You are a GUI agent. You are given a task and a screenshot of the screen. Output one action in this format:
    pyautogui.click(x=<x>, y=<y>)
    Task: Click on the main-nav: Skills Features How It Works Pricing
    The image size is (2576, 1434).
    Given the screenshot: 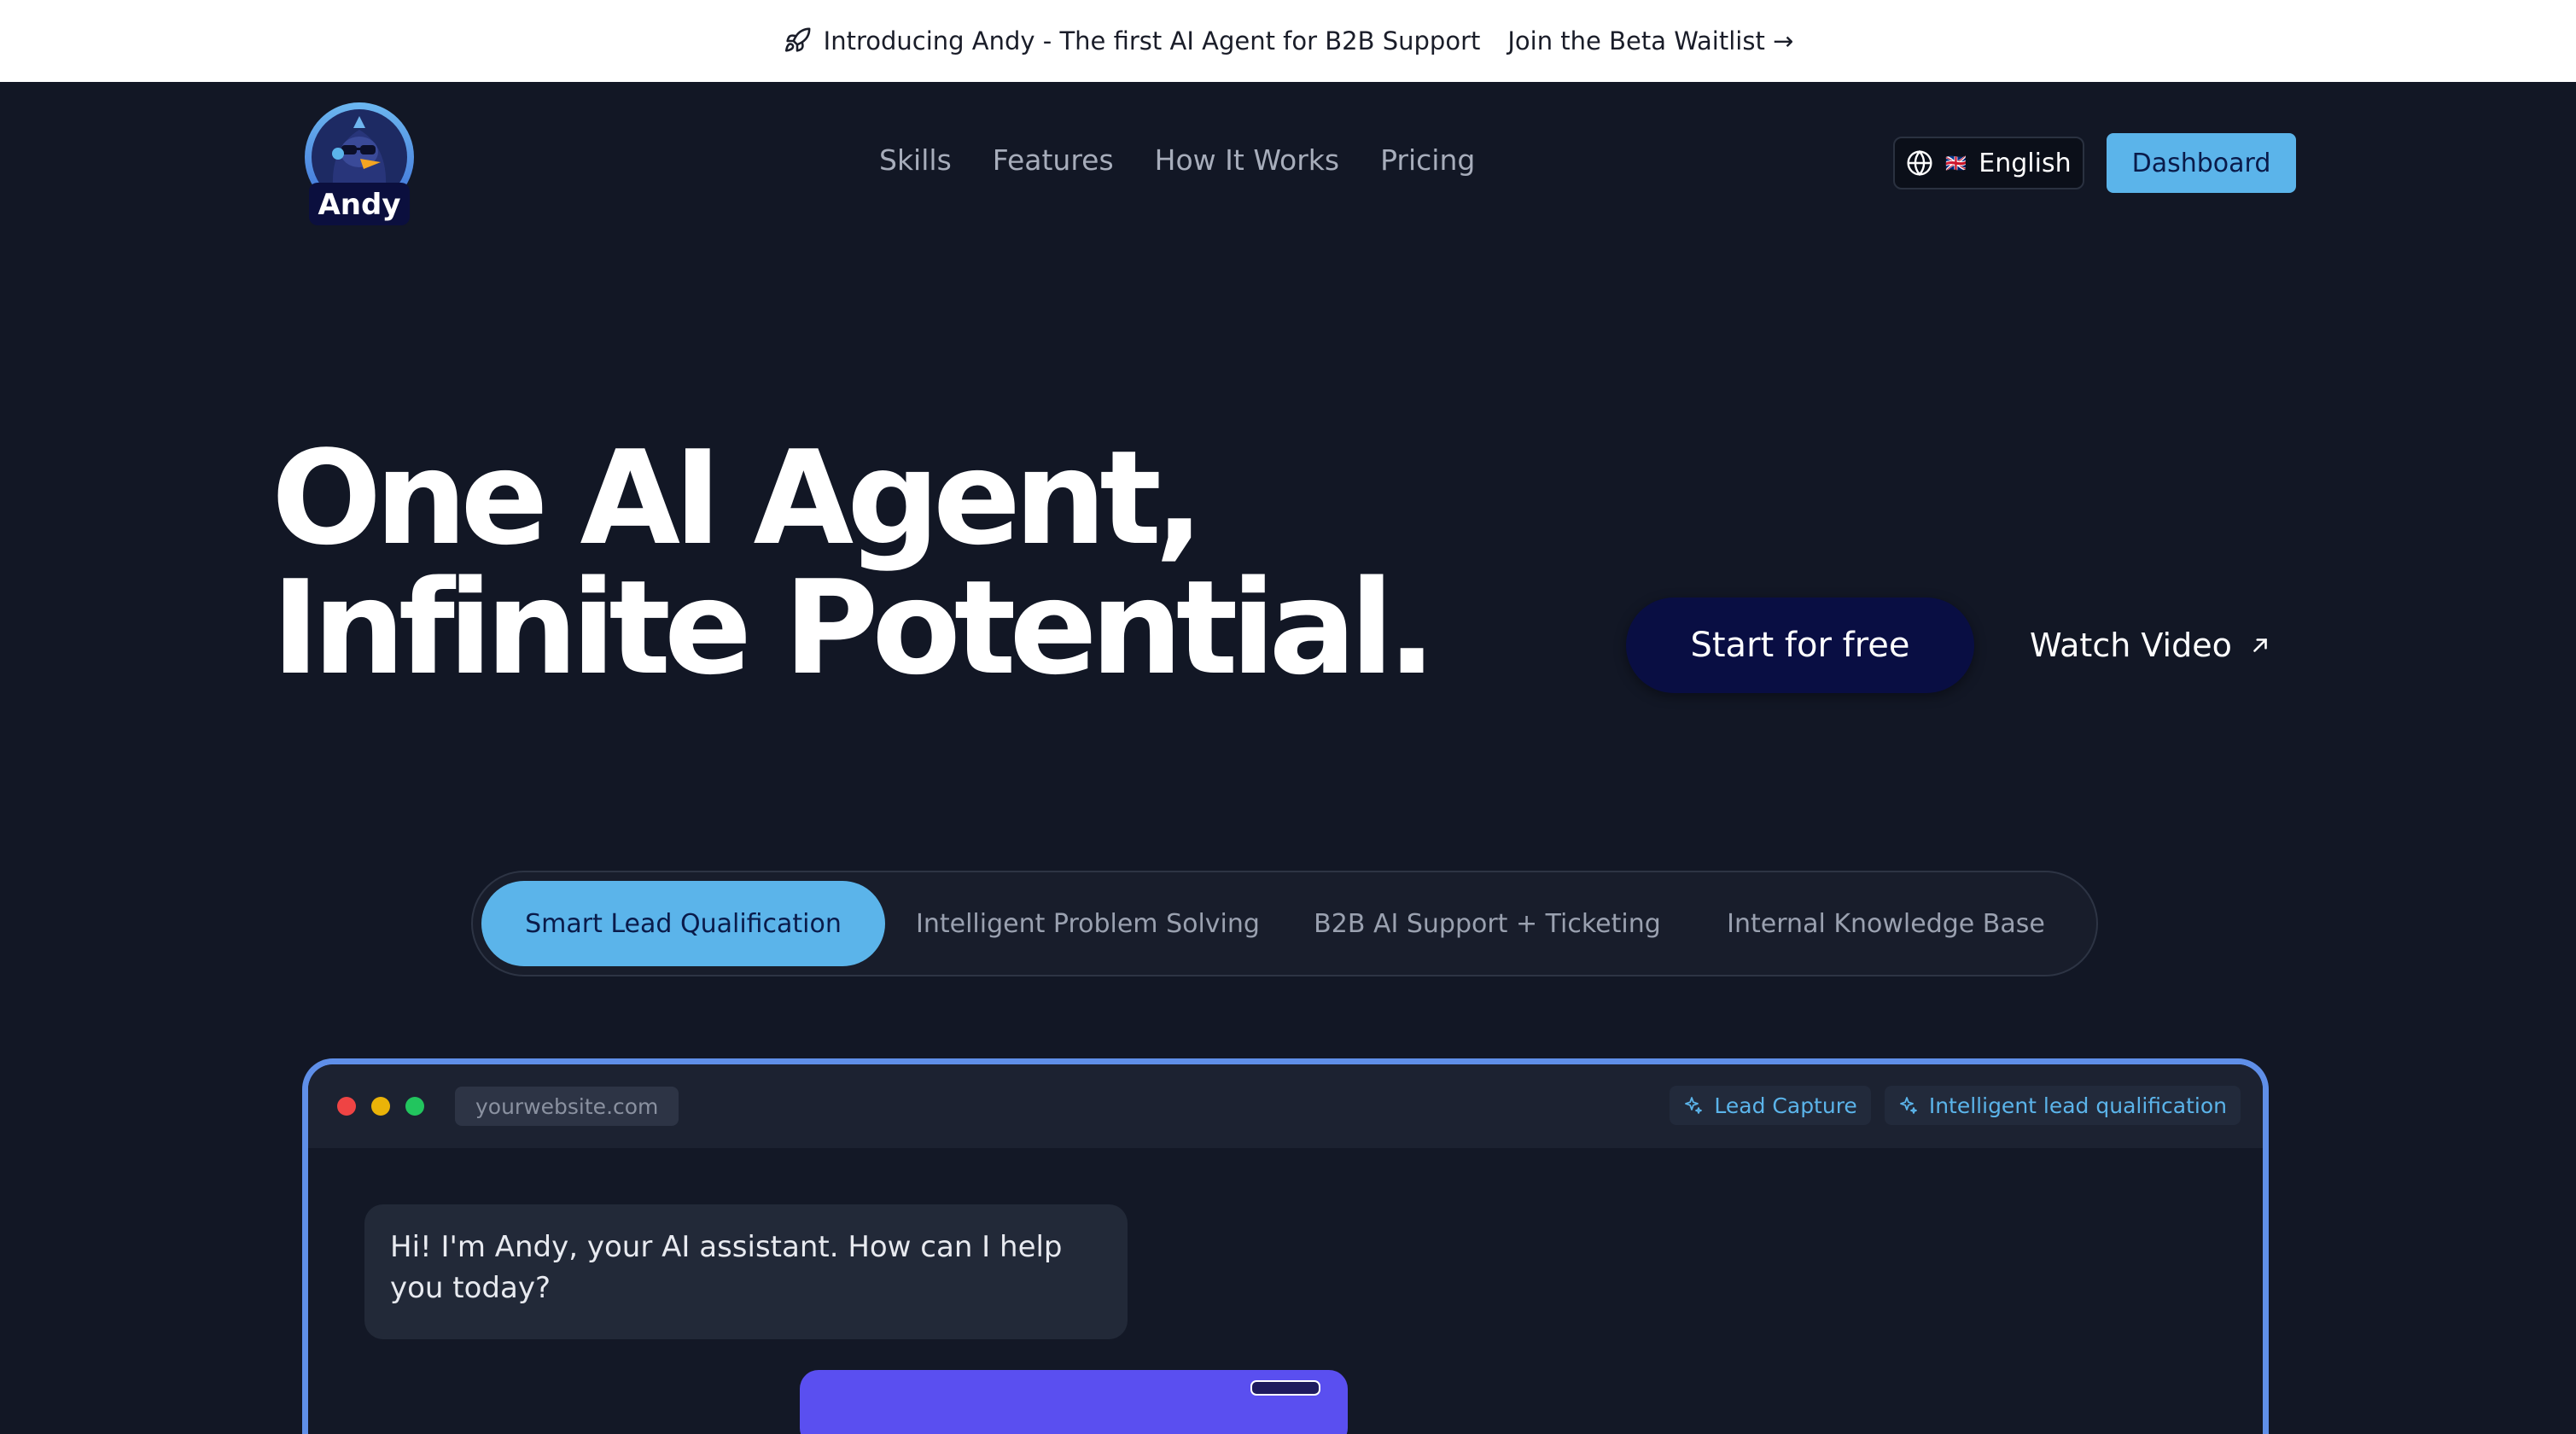 What is the action you would take?
    pyautogui.click(x=1177, y=160)
    